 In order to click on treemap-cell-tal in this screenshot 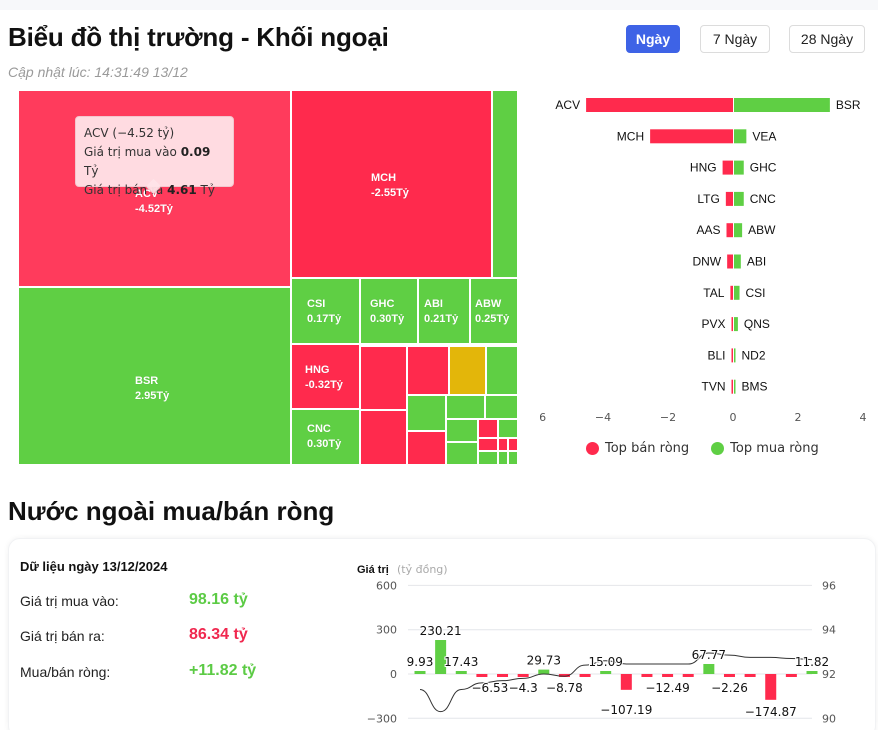, I will do `click(426, 448)`.